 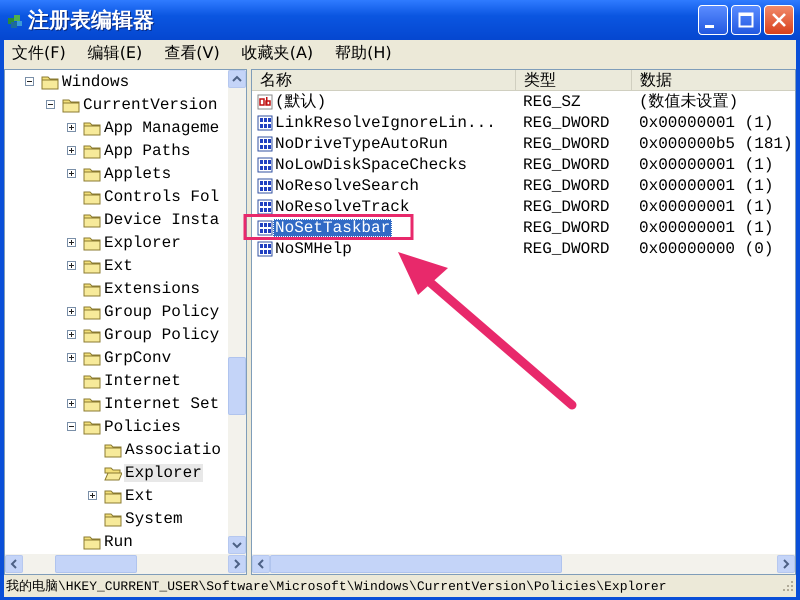 I want to click on close-button, so click(x=779, y=20).